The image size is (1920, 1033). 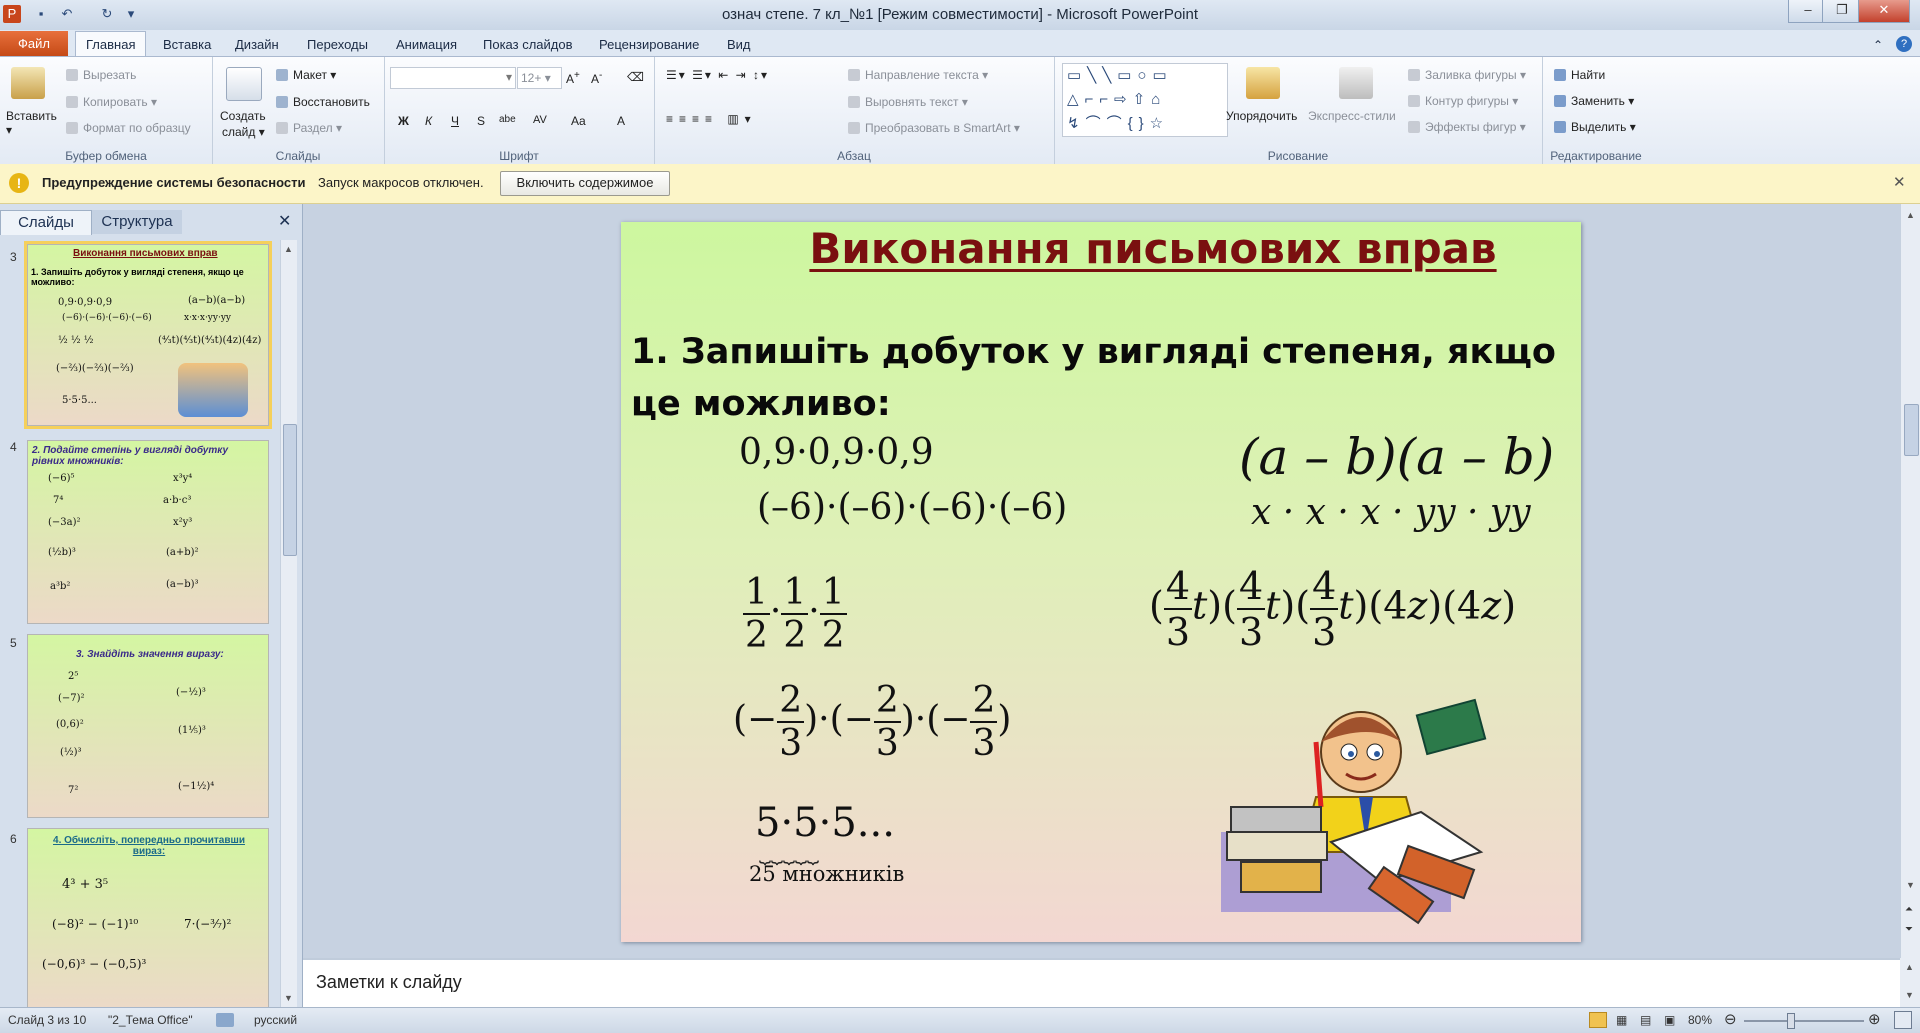 I want to click on find-button: Найти, so click(x=1579, y=75).